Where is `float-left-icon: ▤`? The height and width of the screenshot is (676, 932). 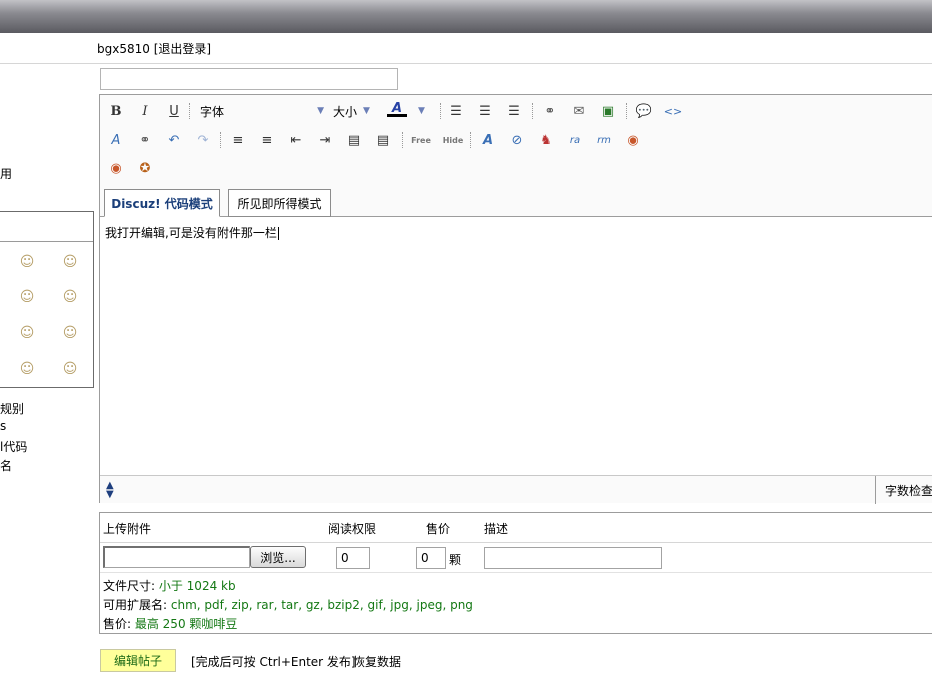 float-left-icon: ▤ is located at coordinates (354, 140).